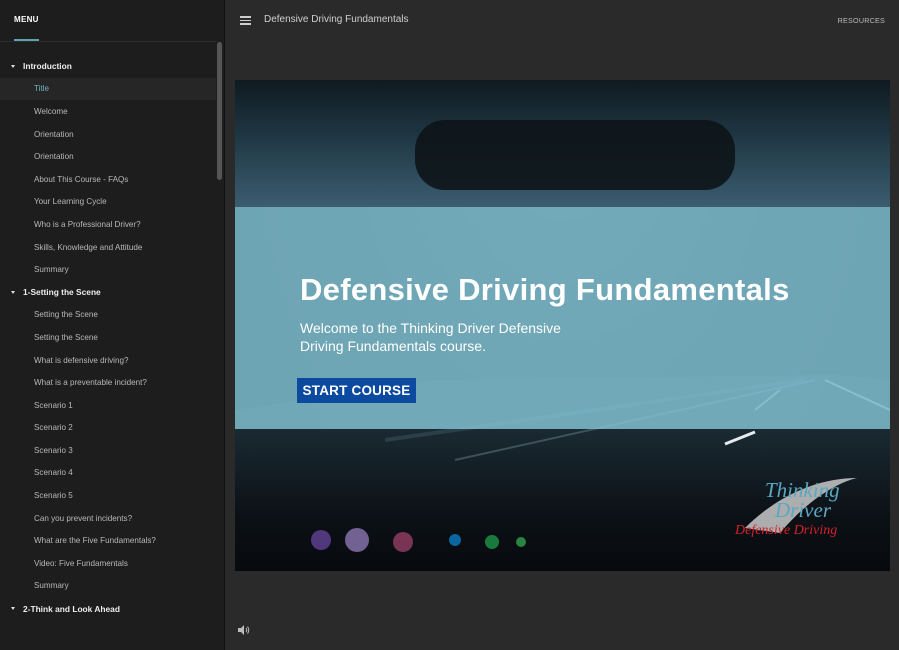  What do you see at coordinates (108, 405) in the screenshot?
I see `menu-item: Scenario 1` at bounding box center [108, 405].